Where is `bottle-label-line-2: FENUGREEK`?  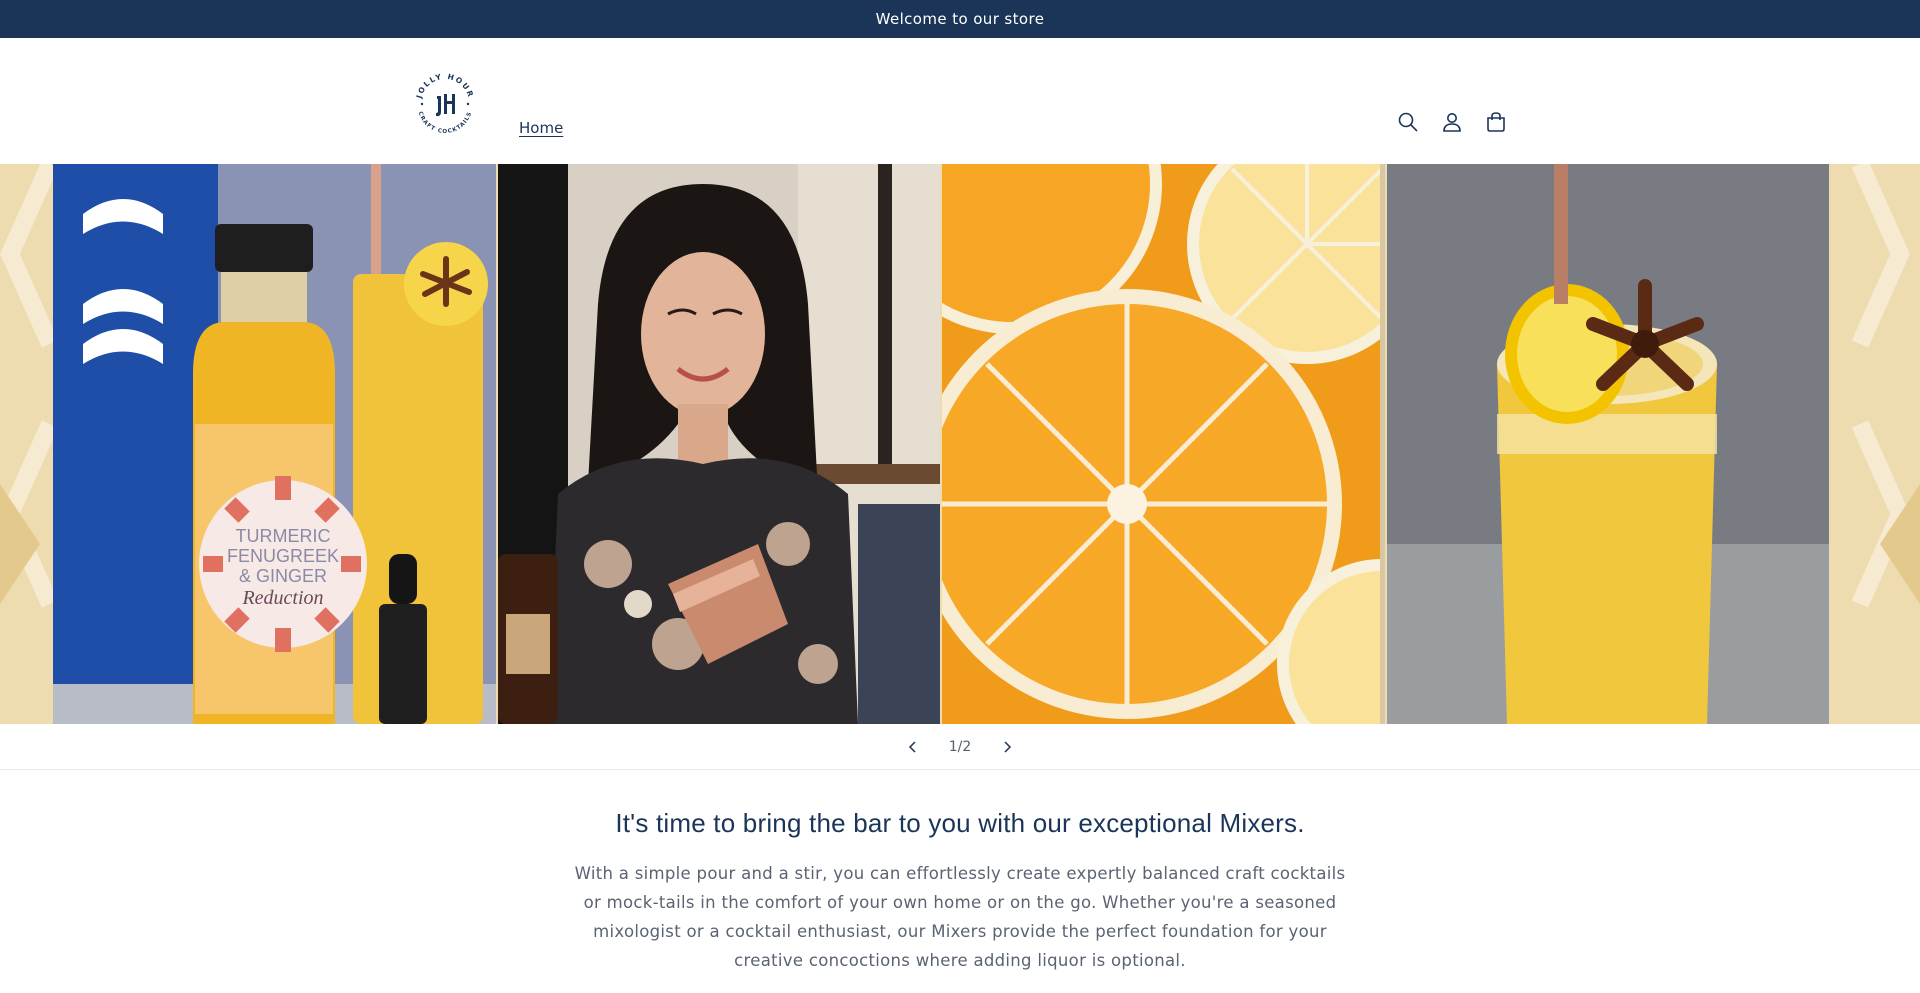 bottle-label-line-2: FENUGREEK is located at coordinates (283, 556).